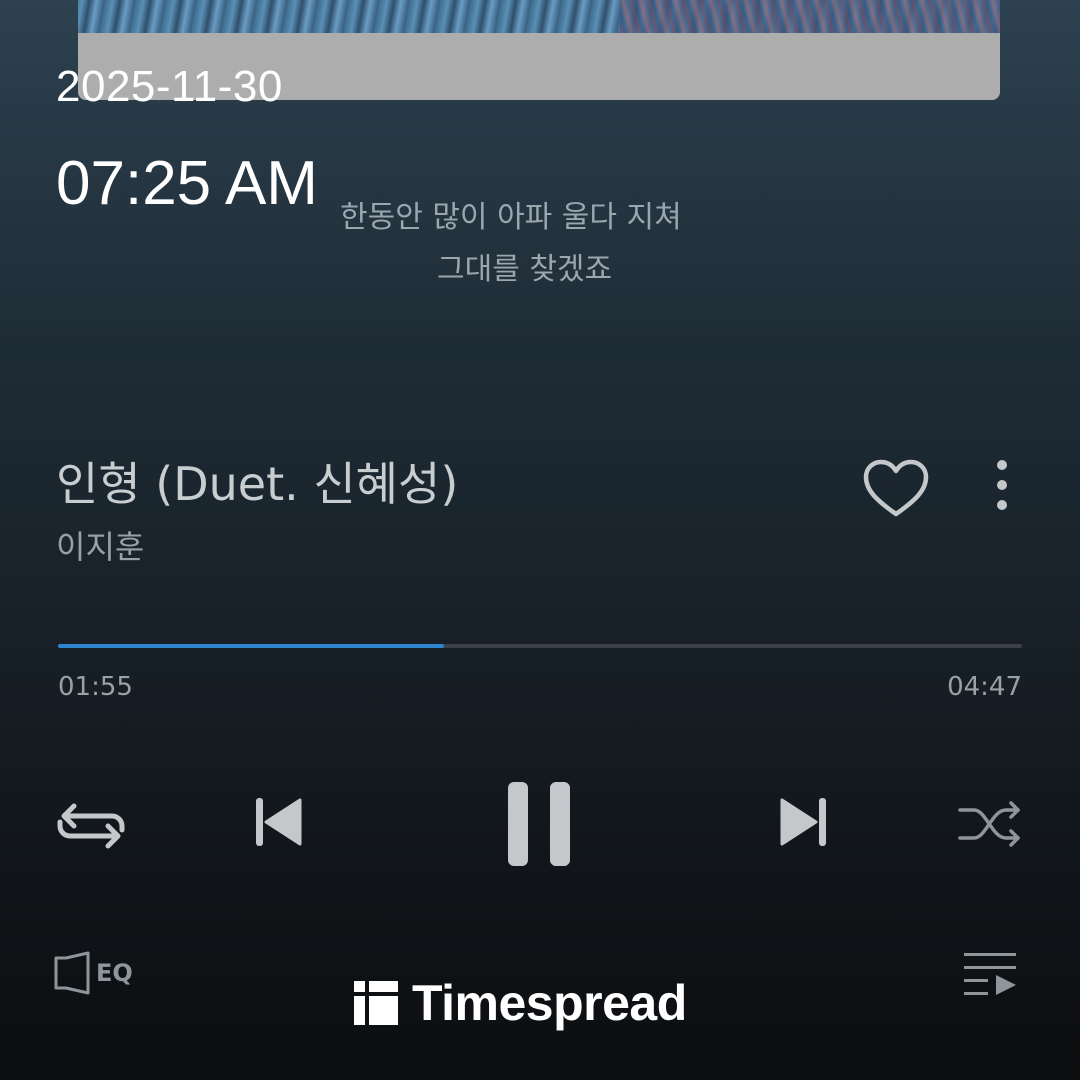 The height and width of the screenshot is (1080, 1080). Describe the element at coordinates (1002, 485) in the screenshot. I see `more-vertical-icon` at that location.